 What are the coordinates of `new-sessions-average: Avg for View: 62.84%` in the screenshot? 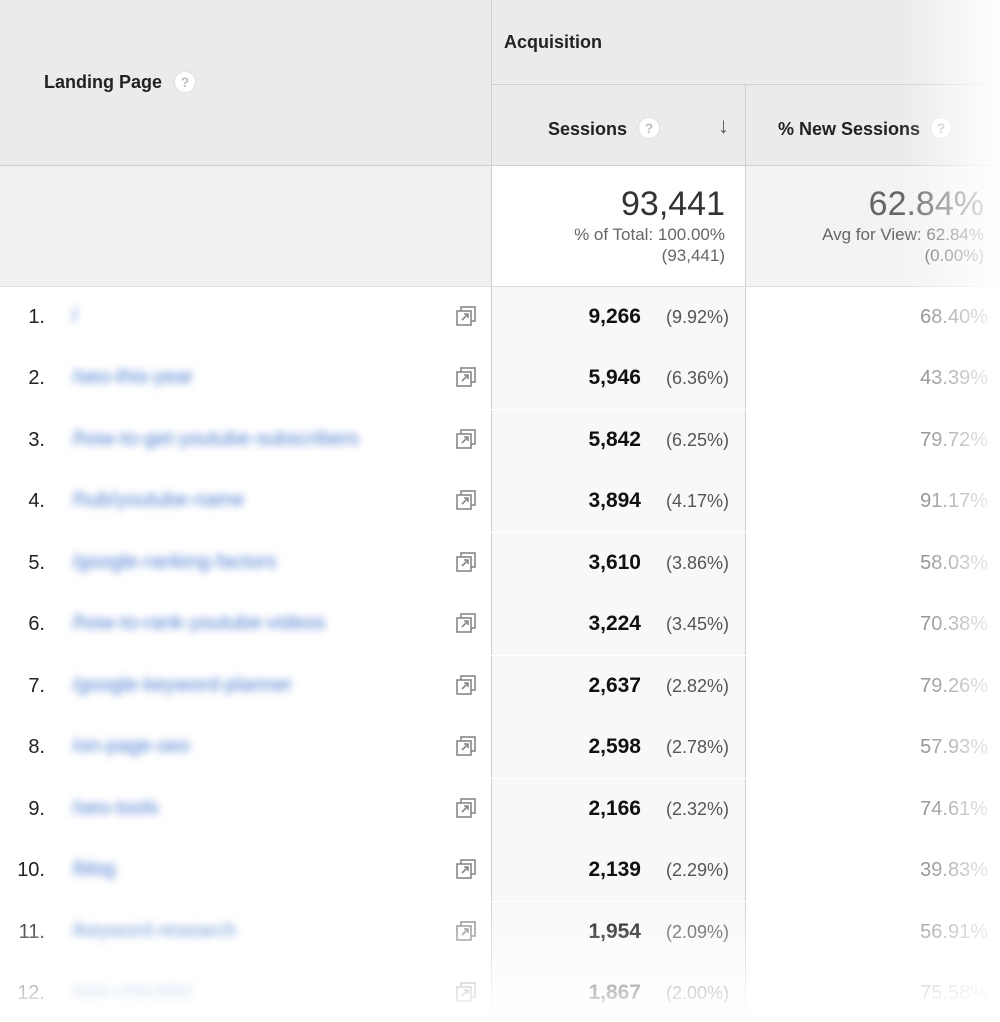 It's located at (903, 234).